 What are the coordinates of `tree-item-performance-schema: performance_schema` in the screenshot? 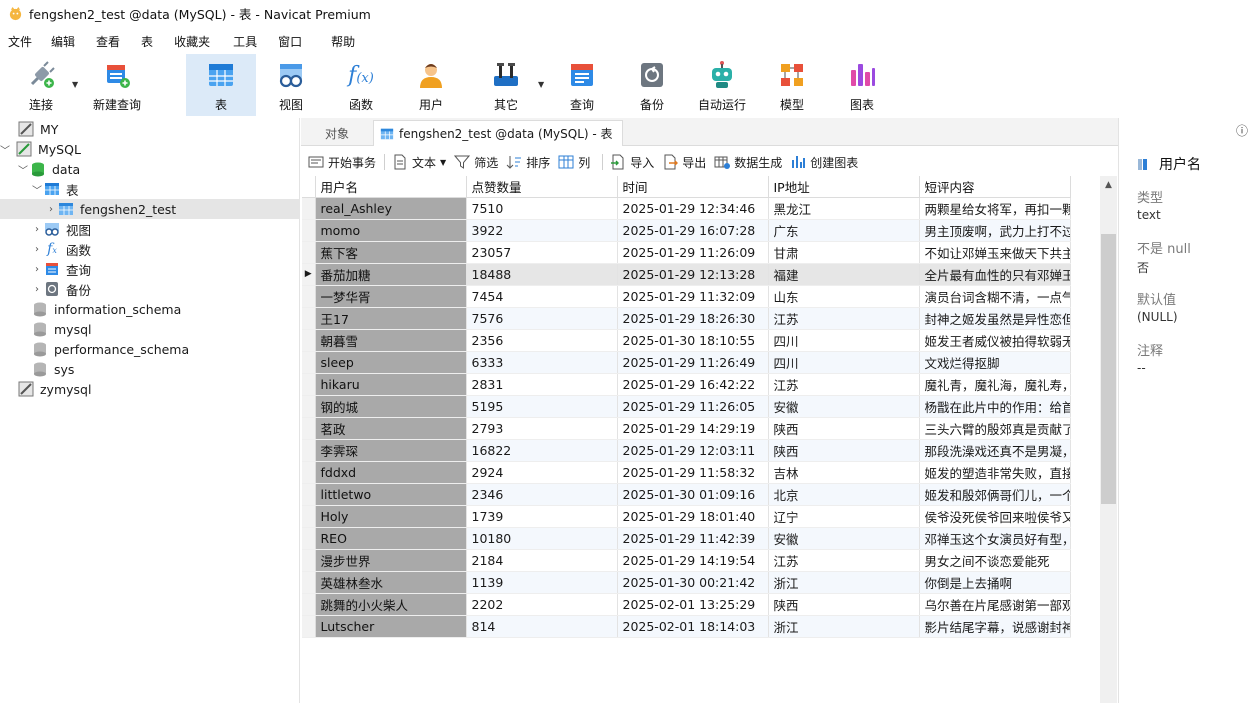 It's located at (150, 349).